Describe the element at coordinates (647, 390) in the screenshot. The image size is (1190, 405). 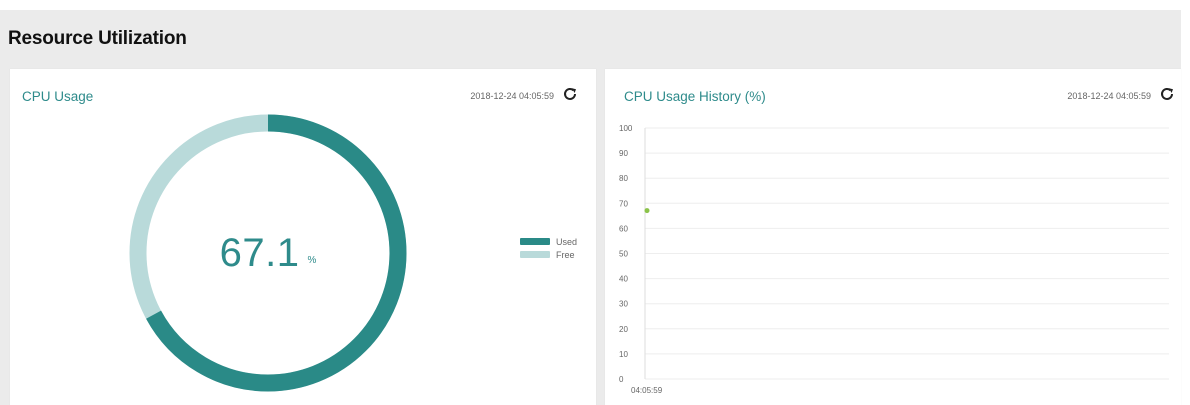
I see `x-tick-label: 04:05:59` at that location.